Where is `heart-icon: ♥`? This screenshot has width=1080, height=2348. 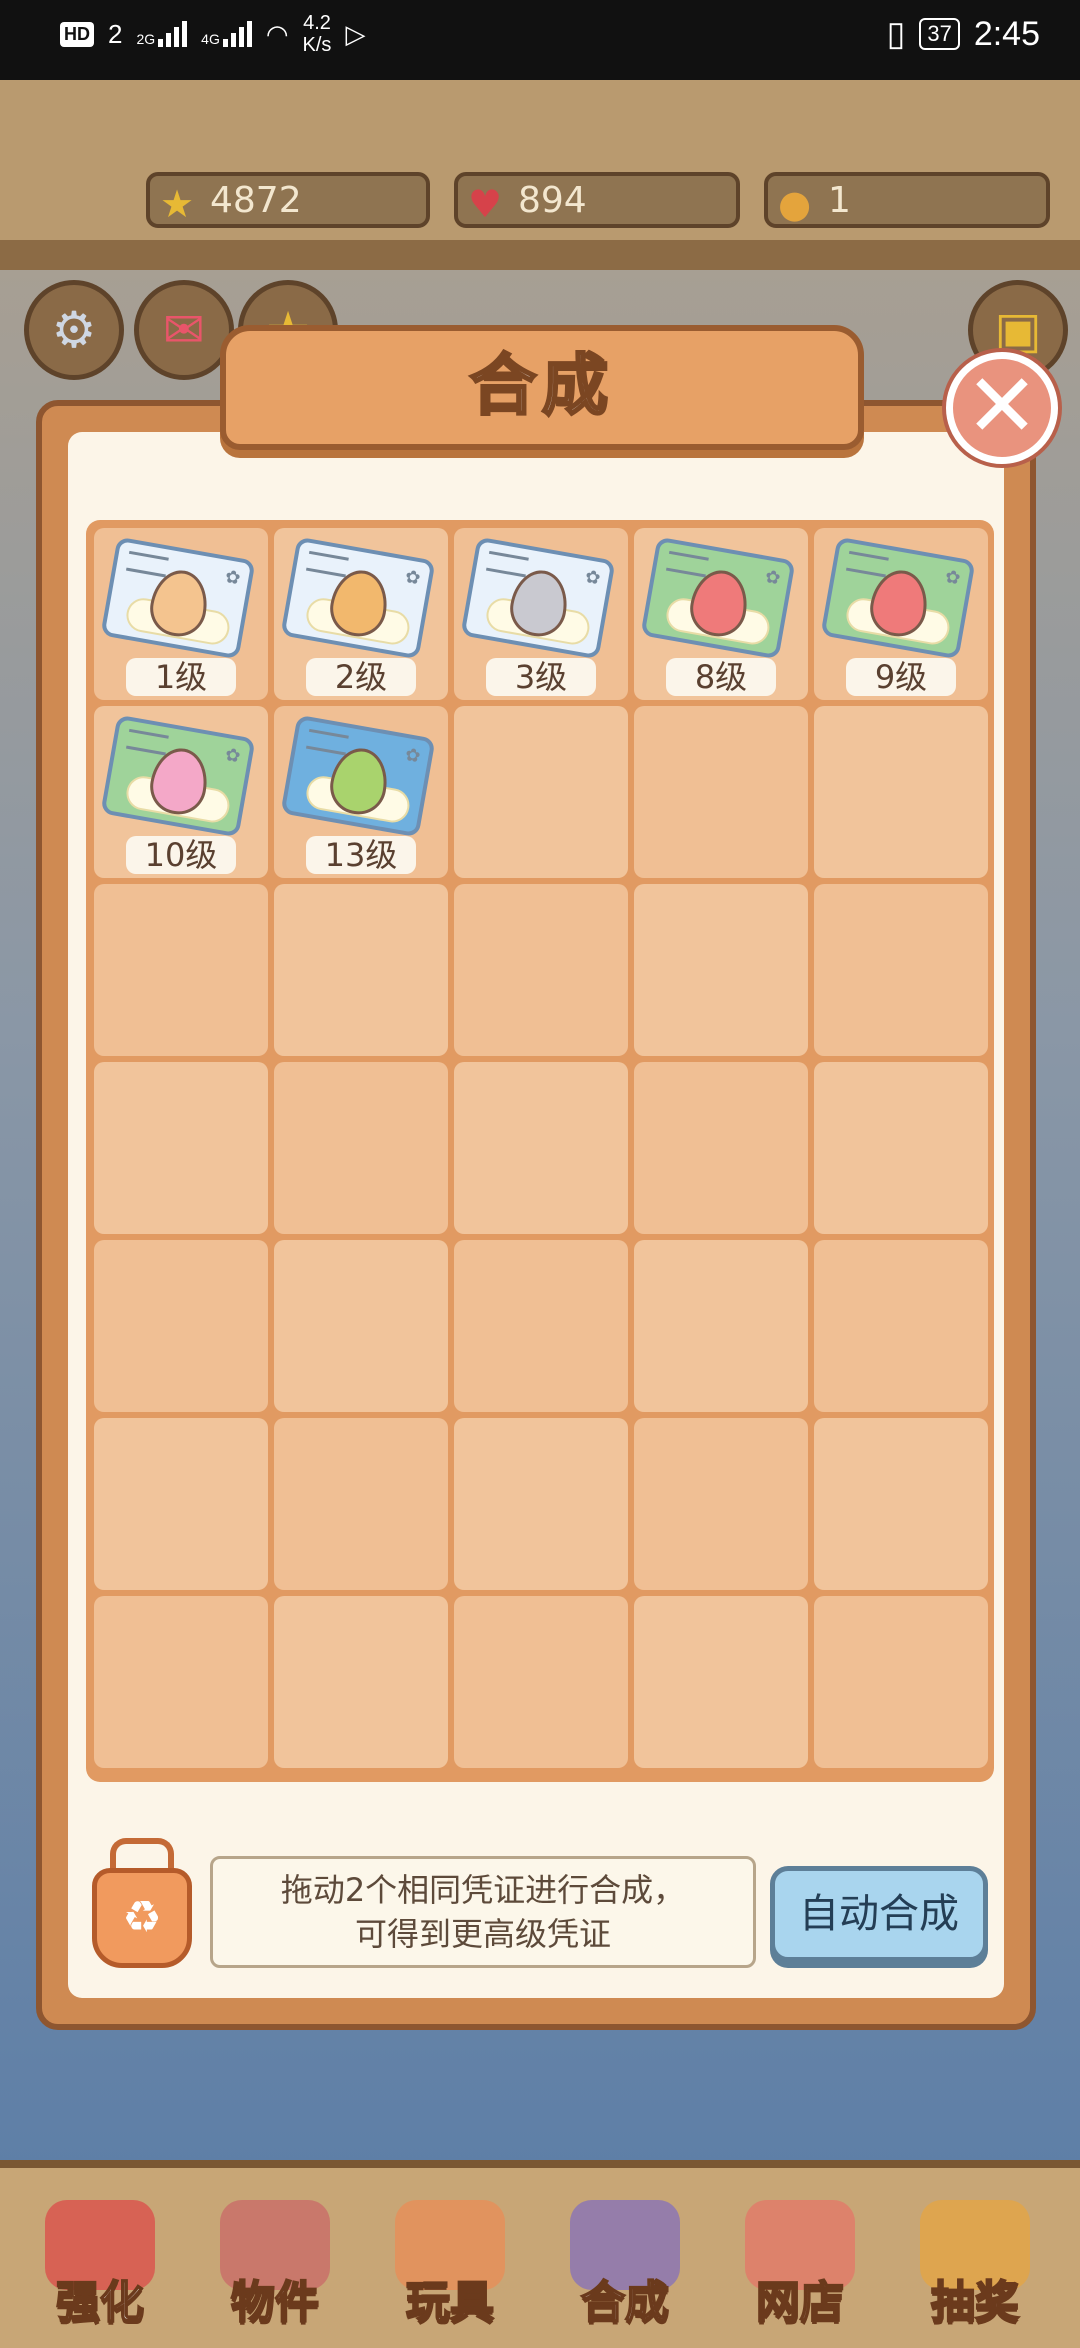
heart-icon: ♥ is located at coordinates (485, 204).